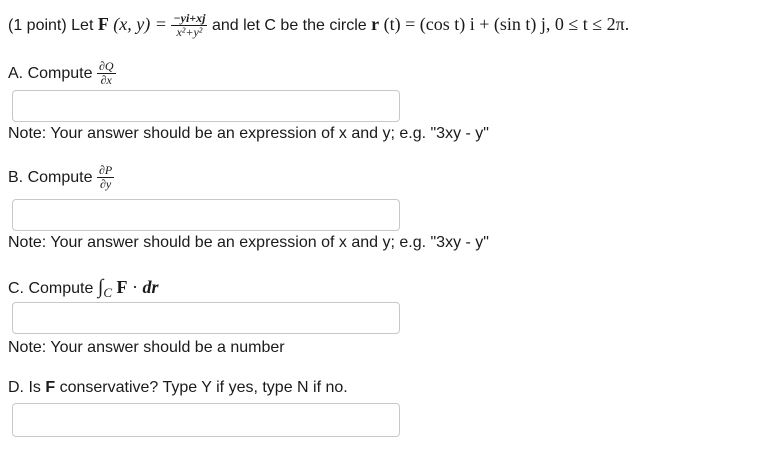  Describe the element at coordinates (51, 288) in the screenshot. I see `part-c-label: C. Compute` at that location.